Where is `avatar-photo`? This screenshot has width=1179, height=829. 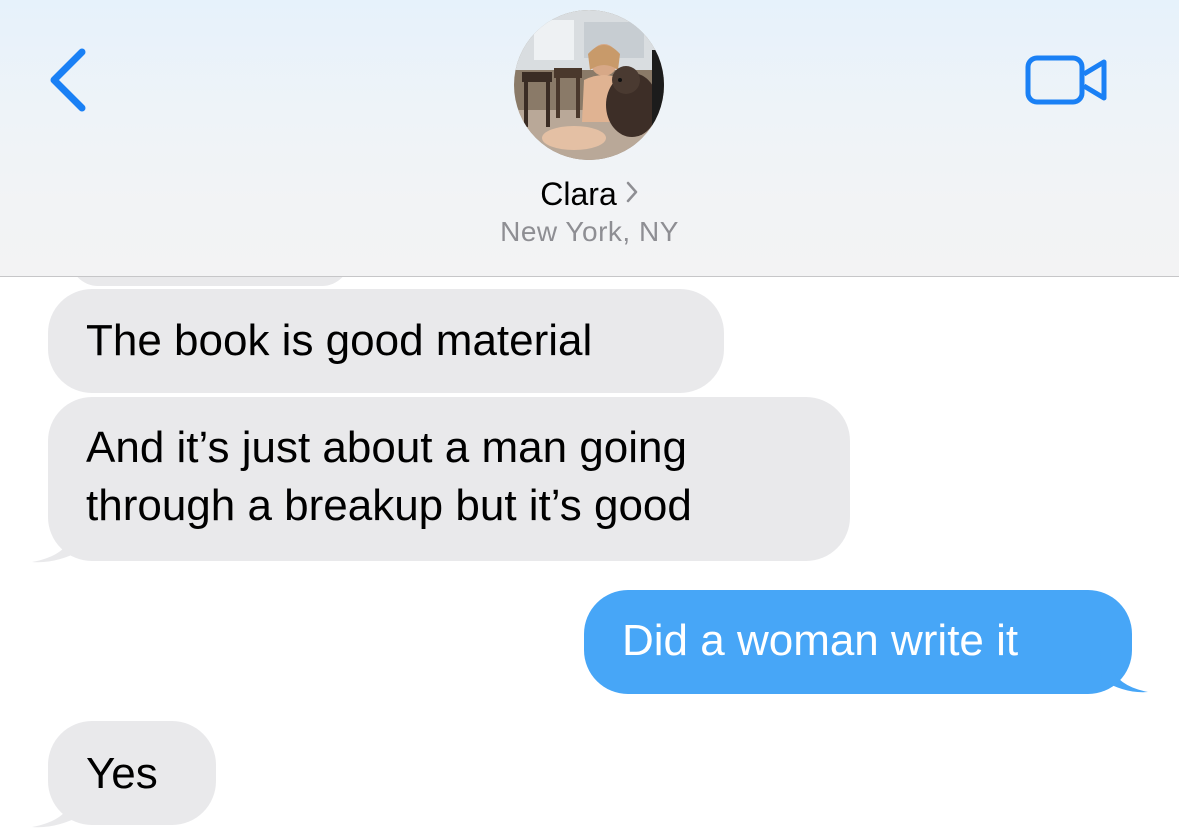 avatar-photo is located at coordinates (589, 85).